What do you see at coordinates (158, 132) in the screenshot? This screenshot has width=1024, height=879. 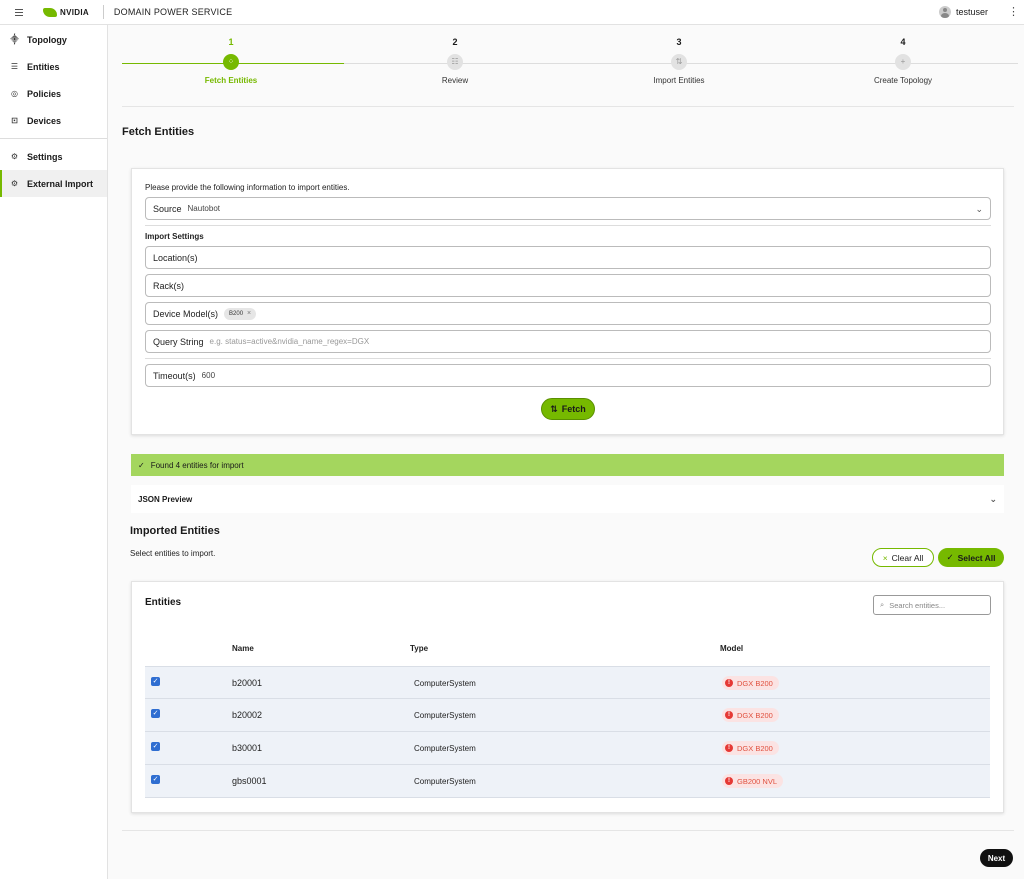 I see `page-title: Fetch Entities` at bounding box center [158, 132].